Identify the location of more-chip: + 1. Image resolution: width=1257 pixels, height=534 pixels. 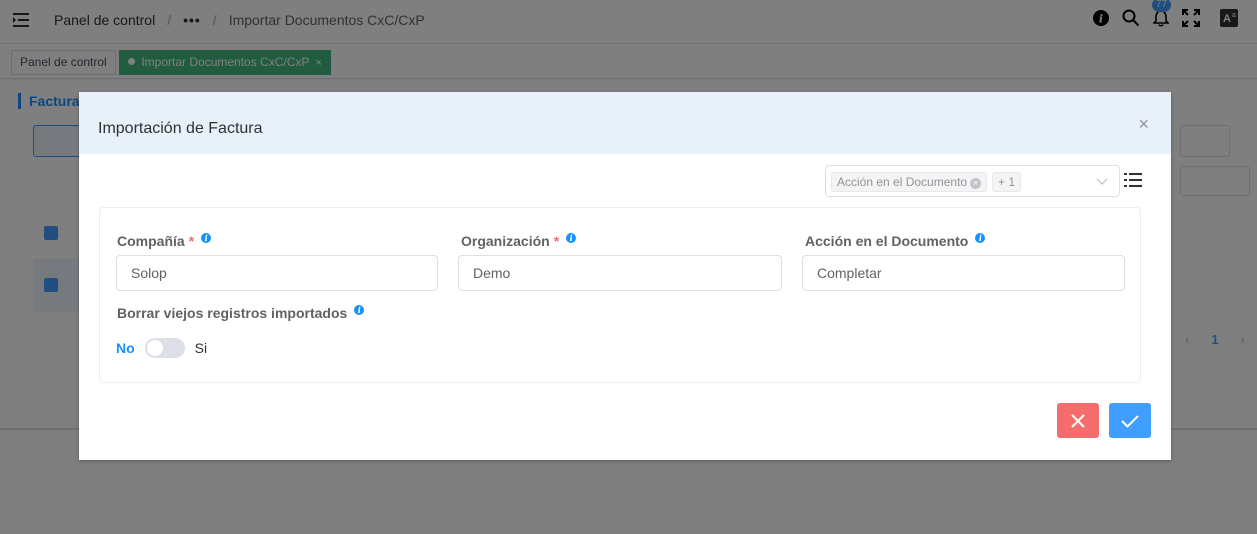
(1007, 182).